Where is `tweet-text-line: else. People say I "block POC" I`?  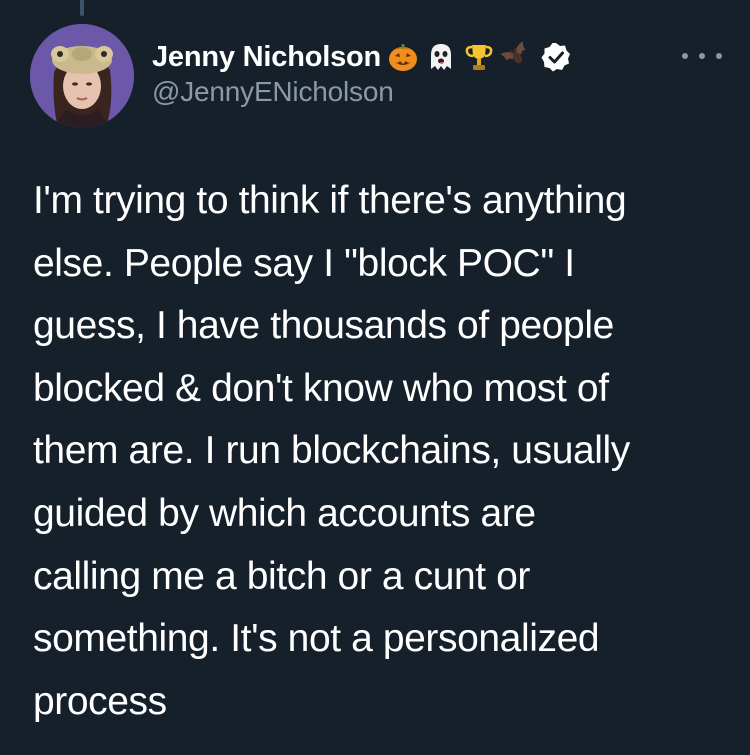 tweet-text-line: else. People say I "block POC" I is located at coordinates (304, 263).